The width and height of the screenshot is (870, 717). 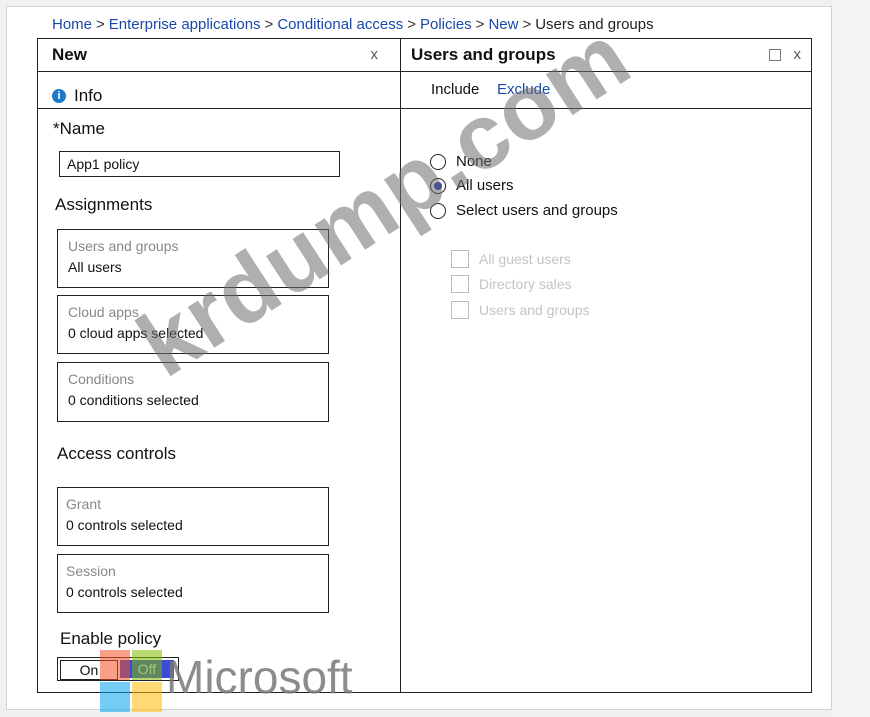 What do you see at coordinates (84, 504) in the screenshot?
I see `card-title: Grant` at bounding box center [84, 504].